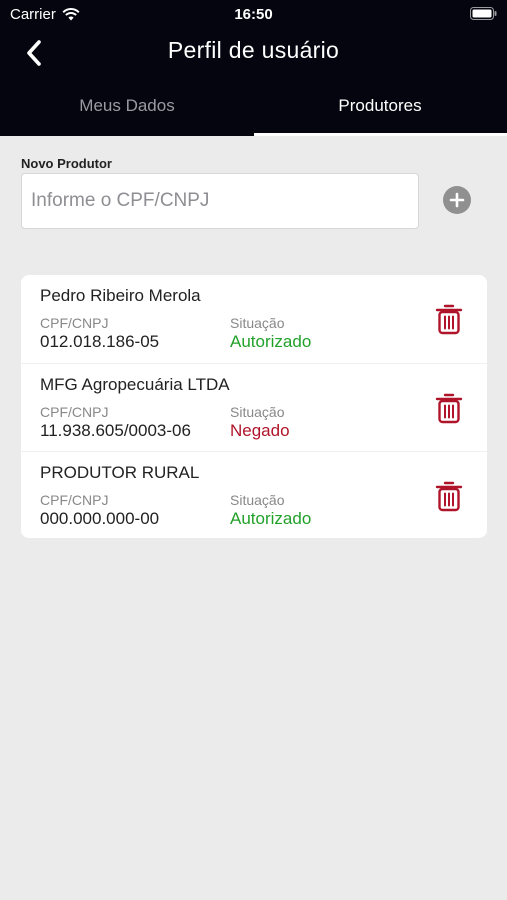 The width and height of the screenshot is (507, 900). What do you see at coordinates (260, 430) in the screenshot?
I see `status-value: Negado` at bounding box center [260, 430].